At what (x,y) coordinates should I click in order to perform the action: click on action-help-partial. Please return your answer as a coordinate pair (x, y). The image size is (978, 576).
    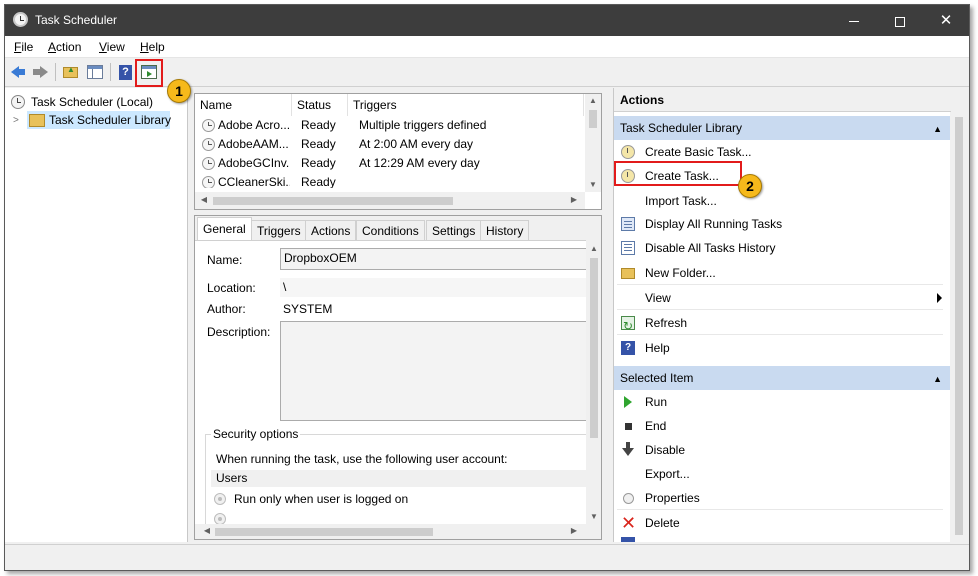
    Looking at the image, I should click on (782, 539).